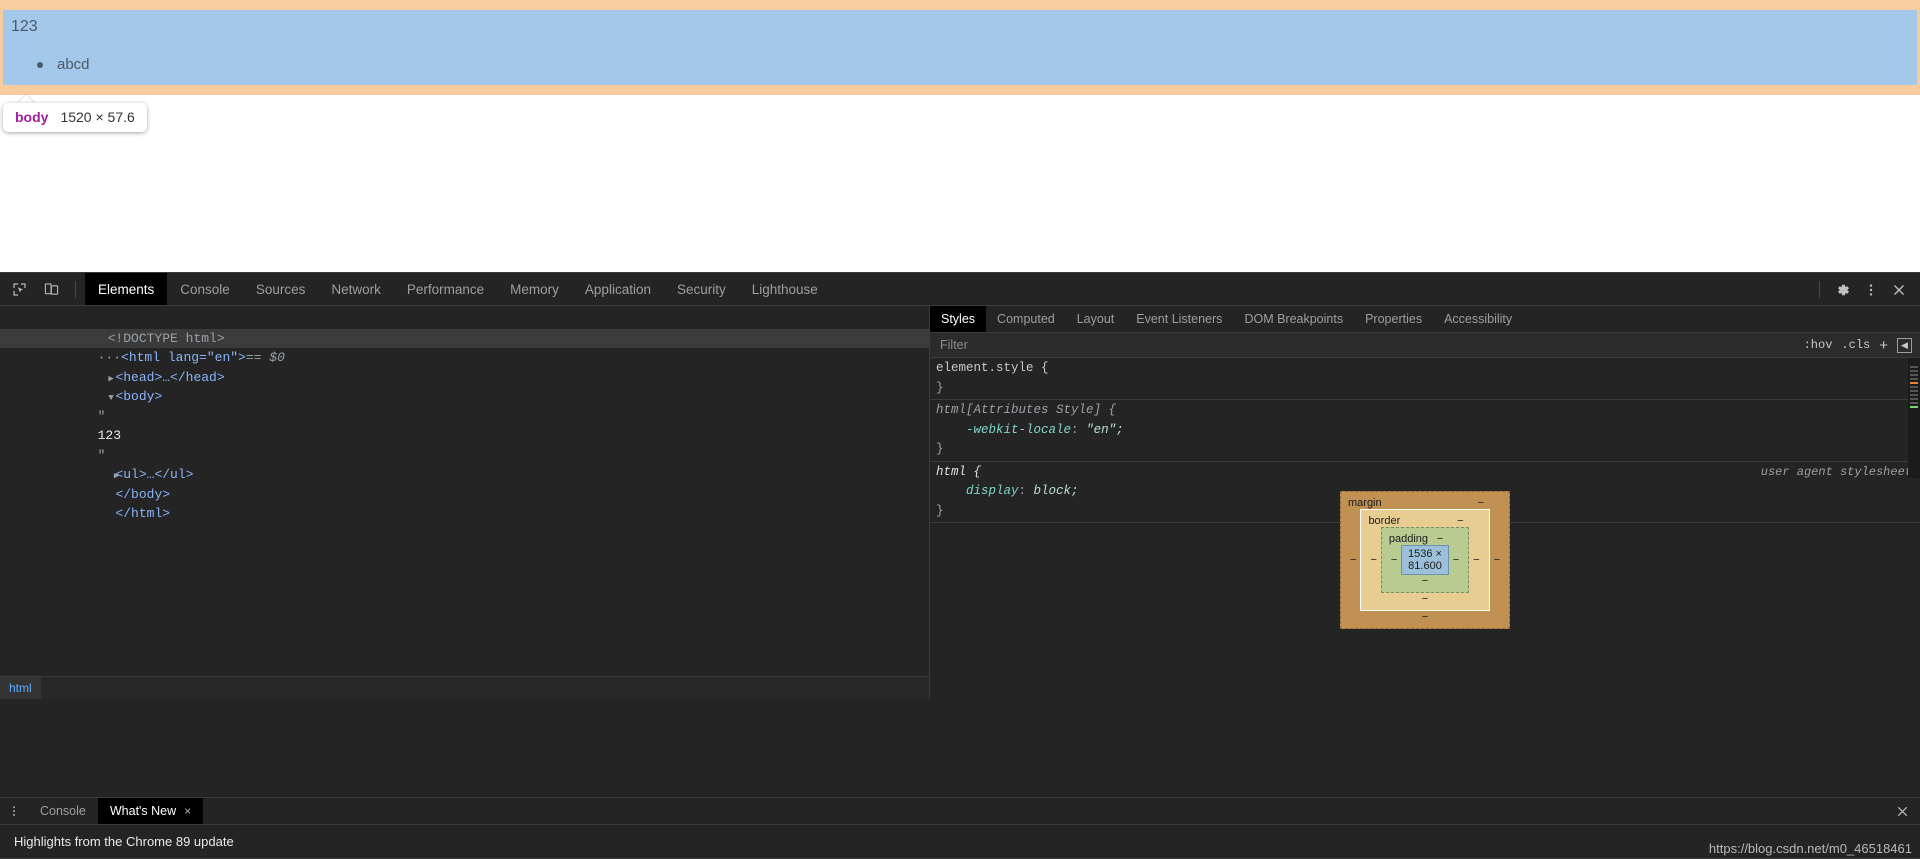 The width and height of the screenshot is (1920, 859). I want to click on style-rule-element-style: element.style { }, so click(1425, 379).